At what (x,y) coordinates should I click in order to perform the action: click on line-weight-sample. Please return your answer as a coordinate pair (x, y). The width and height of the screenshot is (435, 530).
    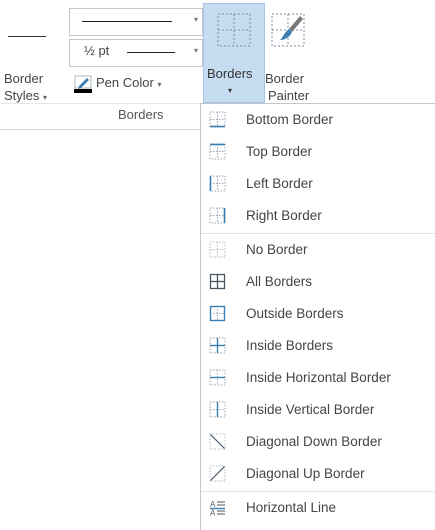
    Looking at the image, I should click on (151, 52).